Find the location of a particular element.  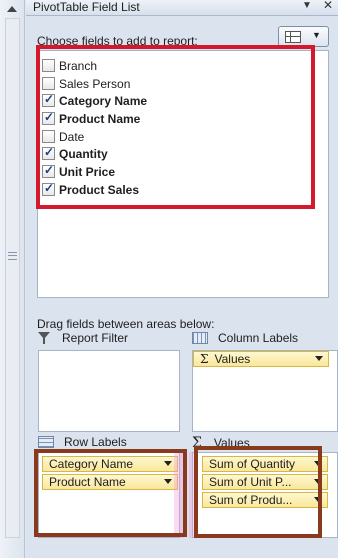

field-label: Product Sales is located at coordinates (99, 189).